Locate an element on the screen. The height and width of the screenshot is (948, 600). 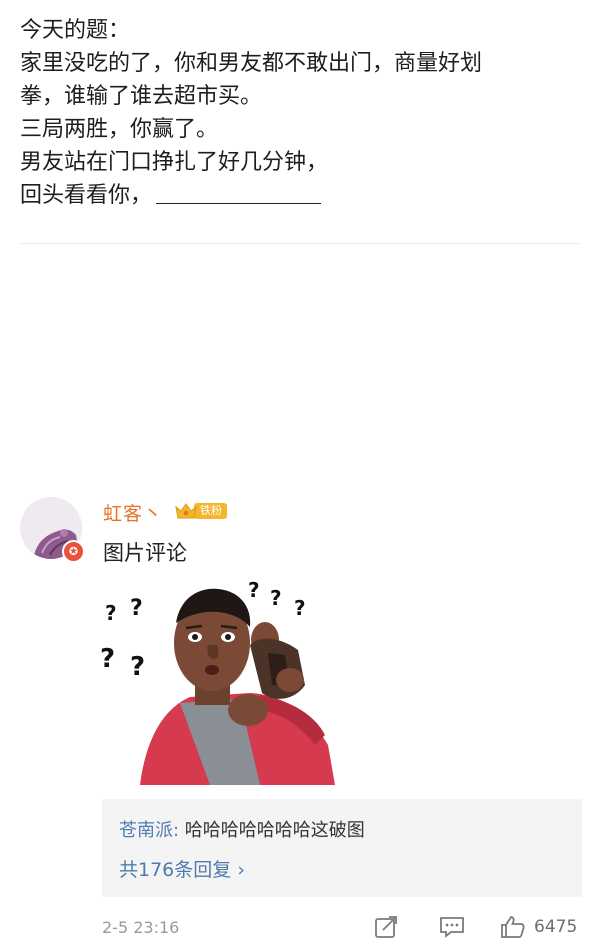
comment-text: 图片评论 is located at coordinates (145, 553).